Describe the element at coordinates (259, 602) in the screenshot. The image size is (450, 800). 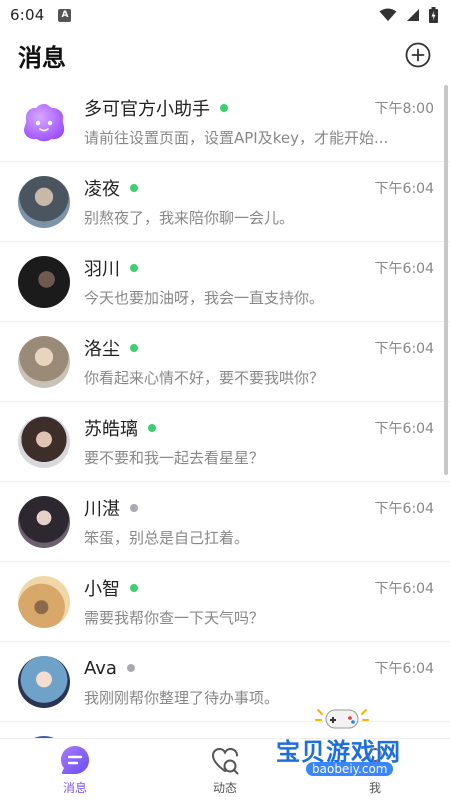
I see `chat-body: 小智 下午6:04 需要我帮你查一下天气吗？` at that location.